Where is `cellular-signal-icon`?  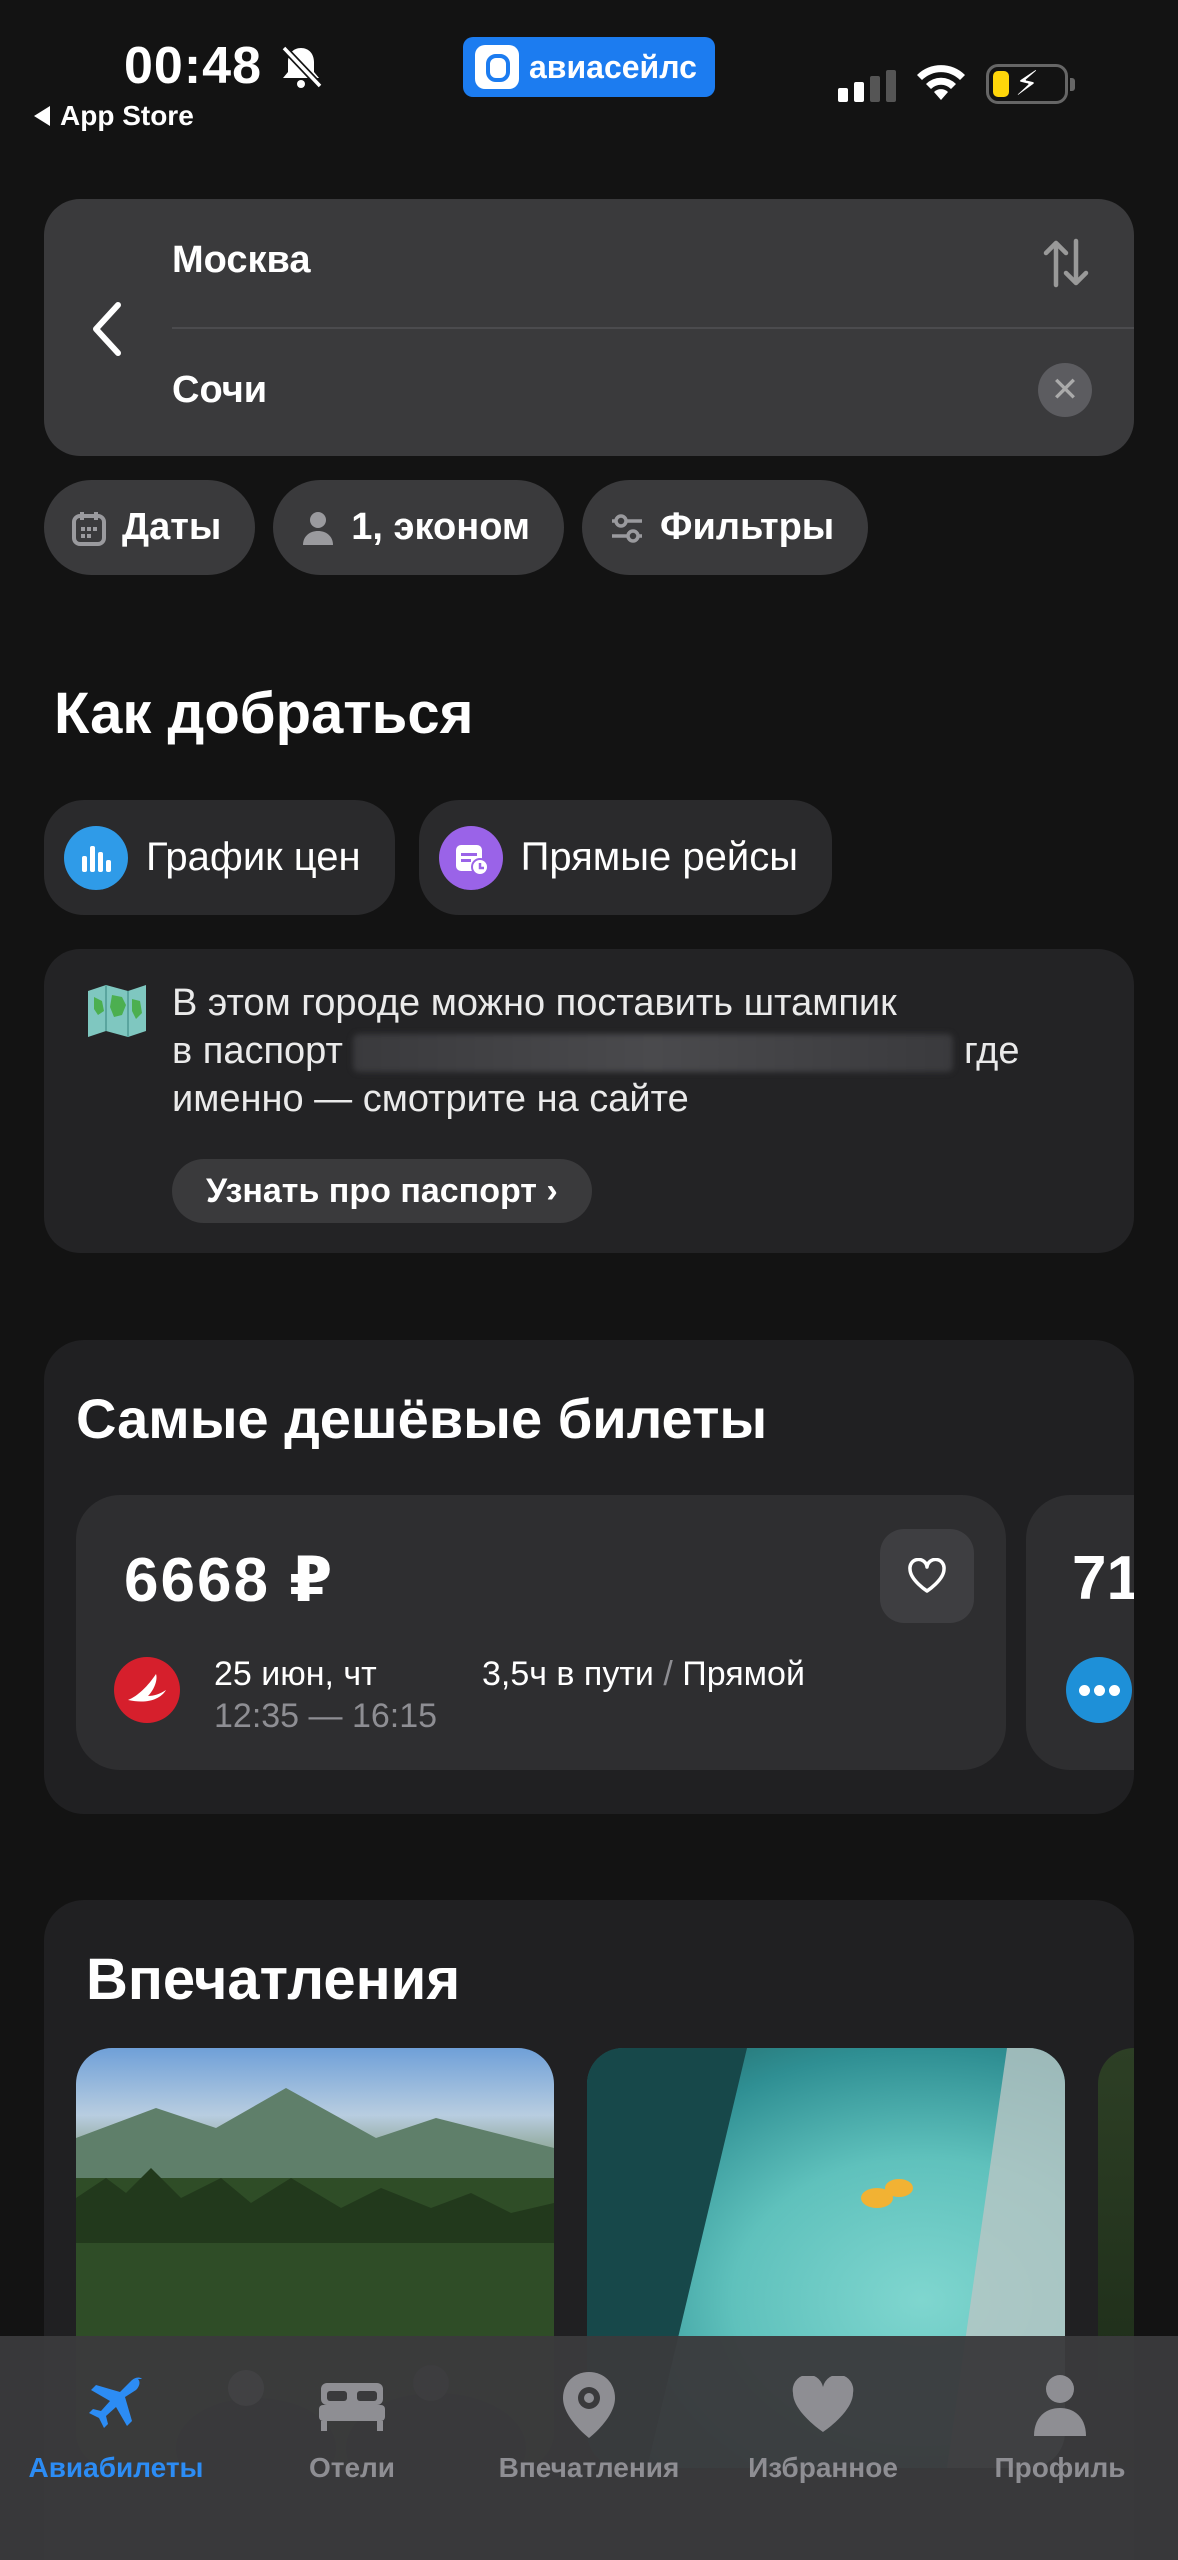
cellular-signal-icon is located at coordinates (867, 86).